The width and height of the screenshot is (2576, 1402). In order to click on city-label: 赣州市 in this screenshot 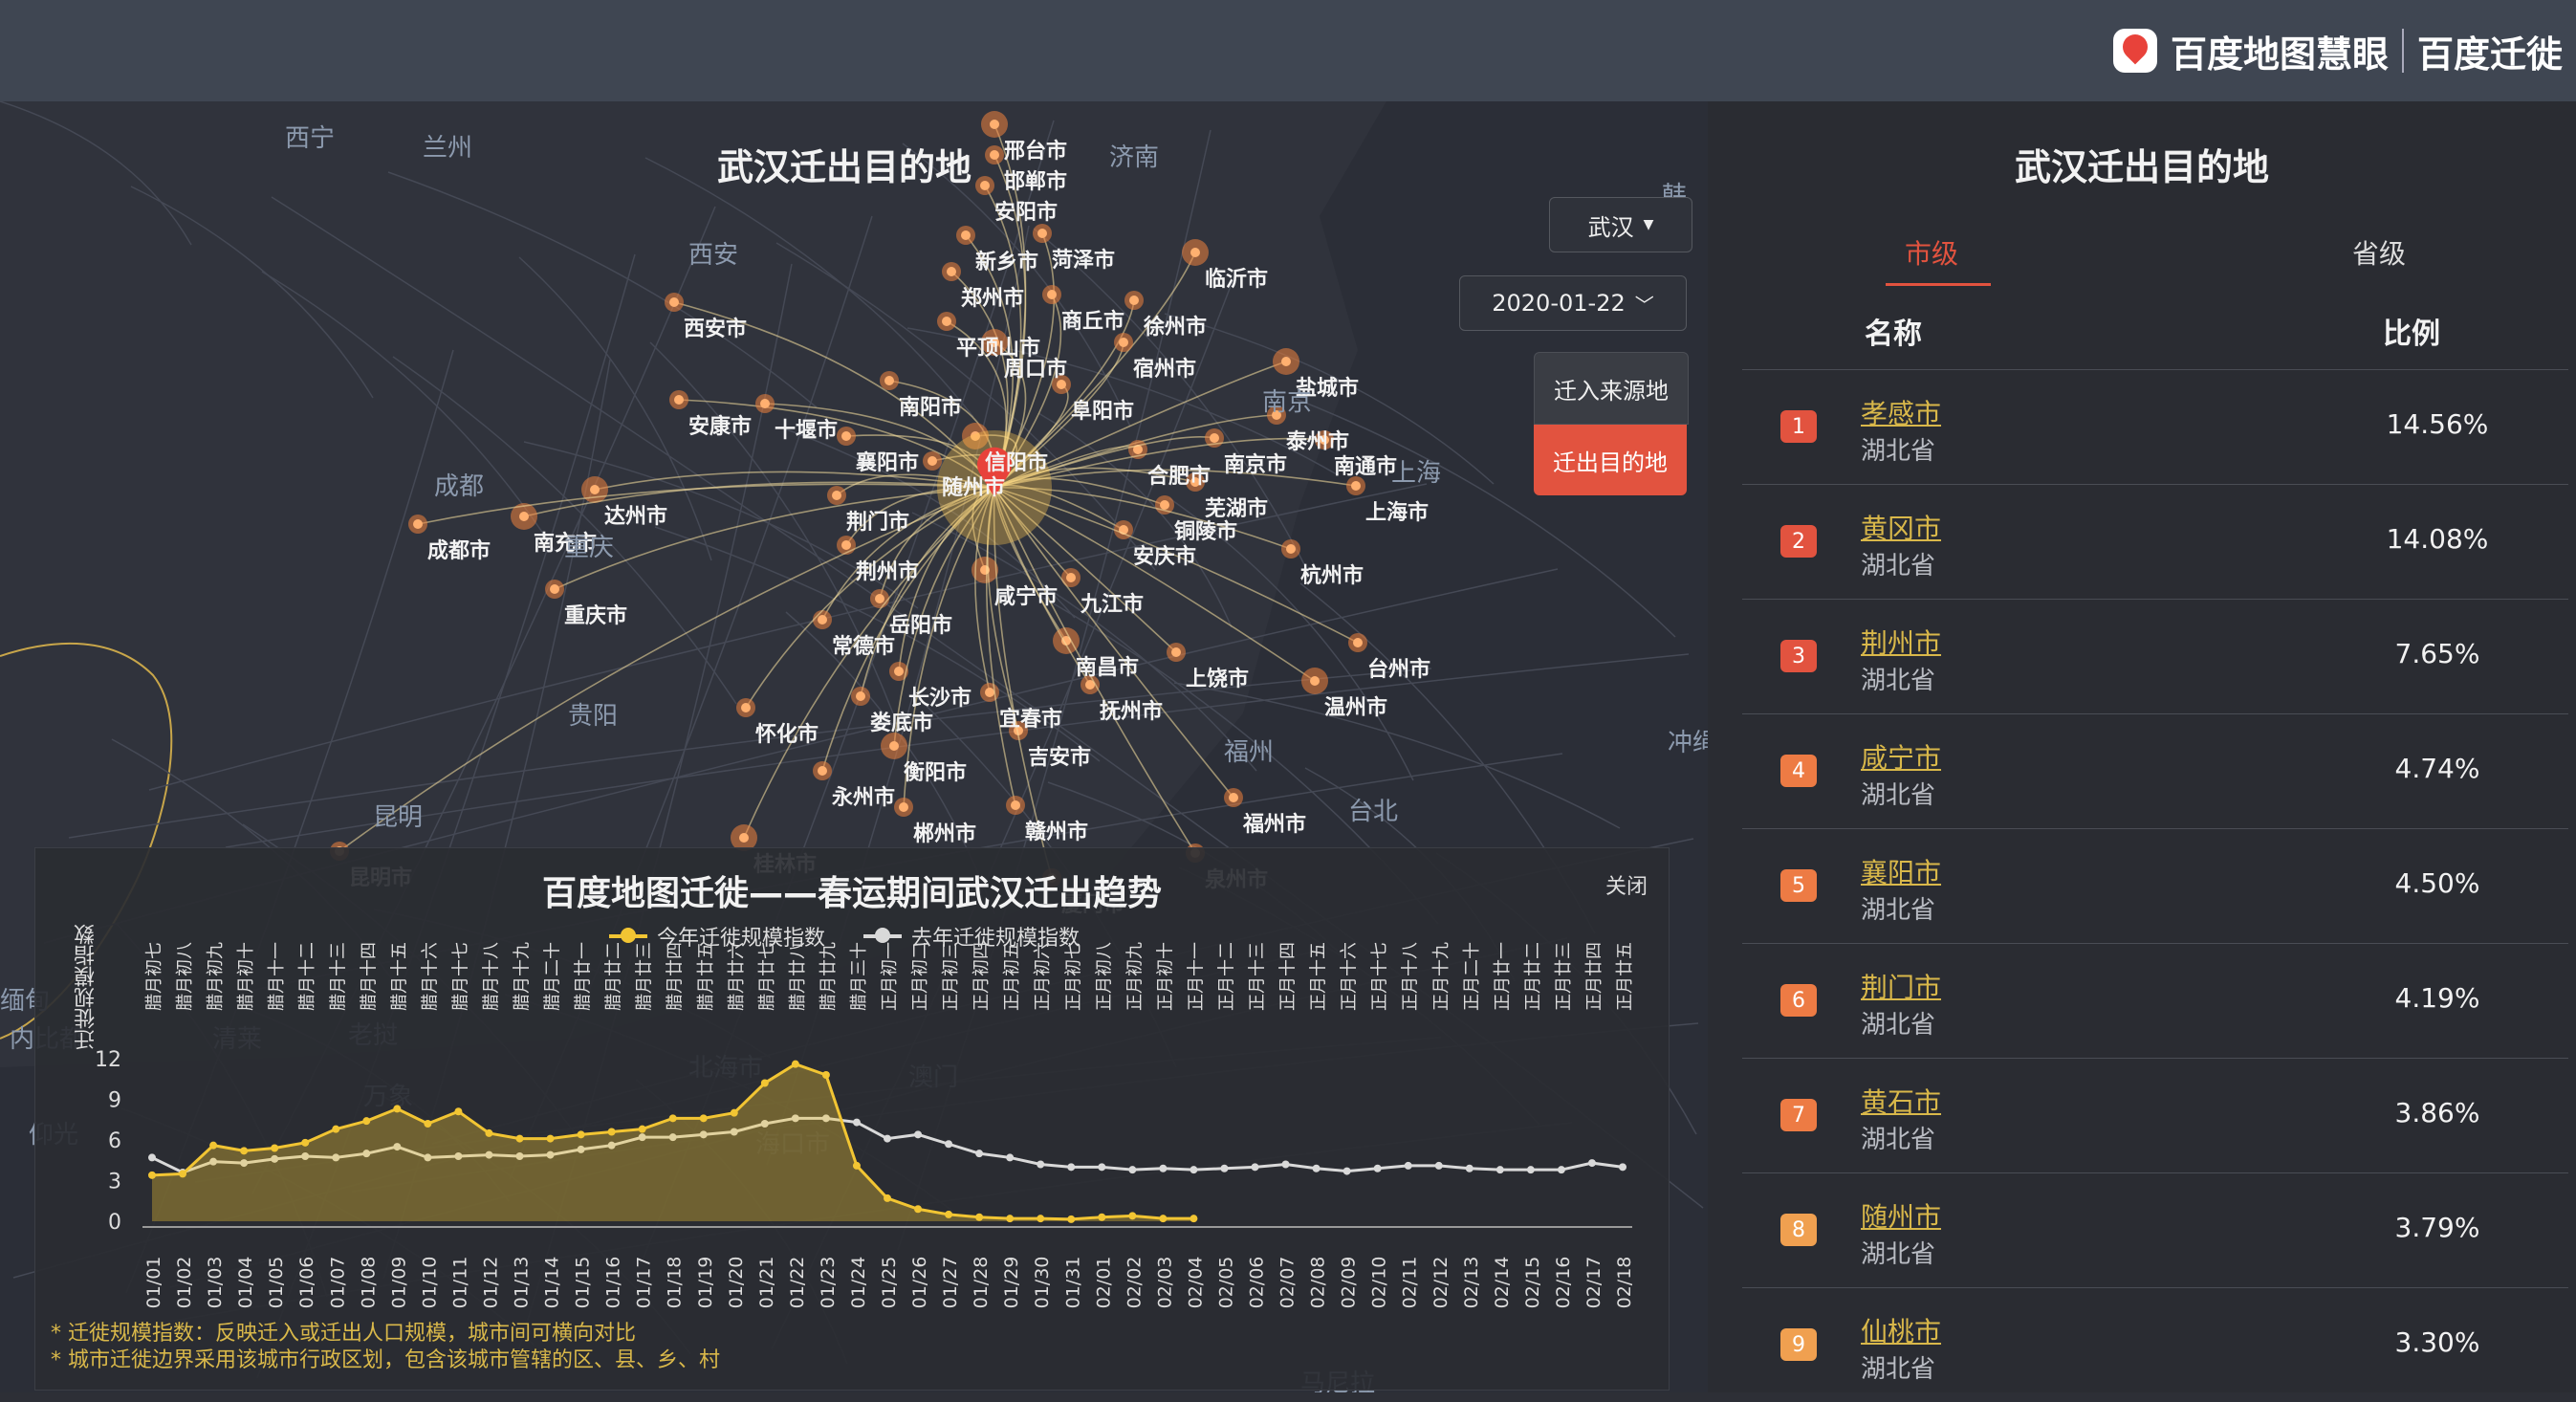, I will do `click(1057, 833)`.